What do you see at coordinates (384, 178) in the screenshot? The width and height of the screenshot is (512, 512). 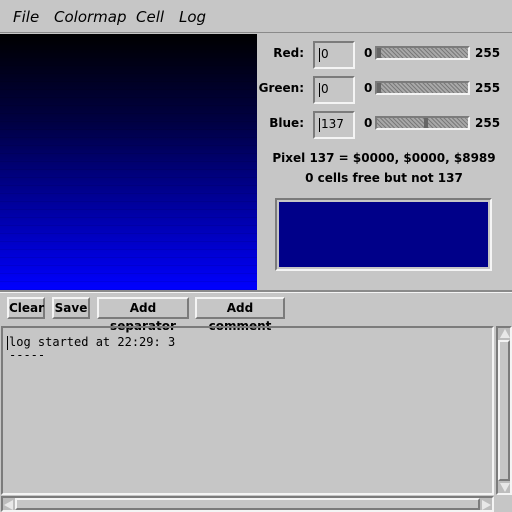 I see `cells-free-status: 0 cells free but not 137` at bounding box center [384, 178].